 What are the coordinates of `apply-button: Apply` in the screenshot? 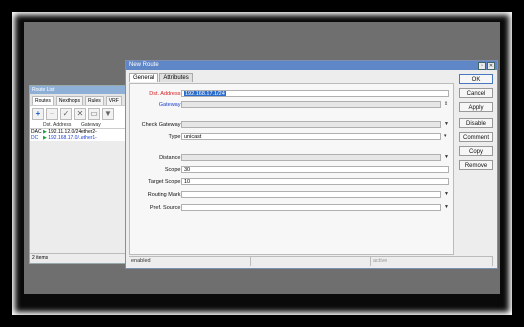 It's located at (476, 107).